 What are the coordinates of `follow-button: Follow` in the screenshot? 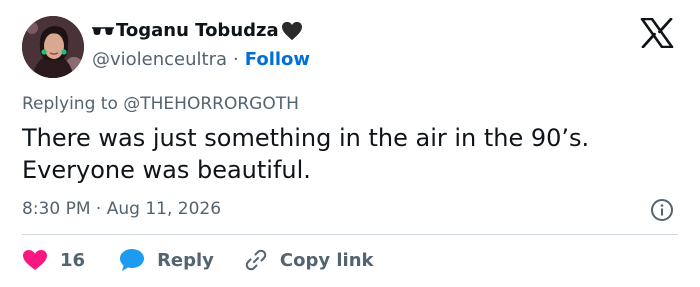 It's located at (277, 60).